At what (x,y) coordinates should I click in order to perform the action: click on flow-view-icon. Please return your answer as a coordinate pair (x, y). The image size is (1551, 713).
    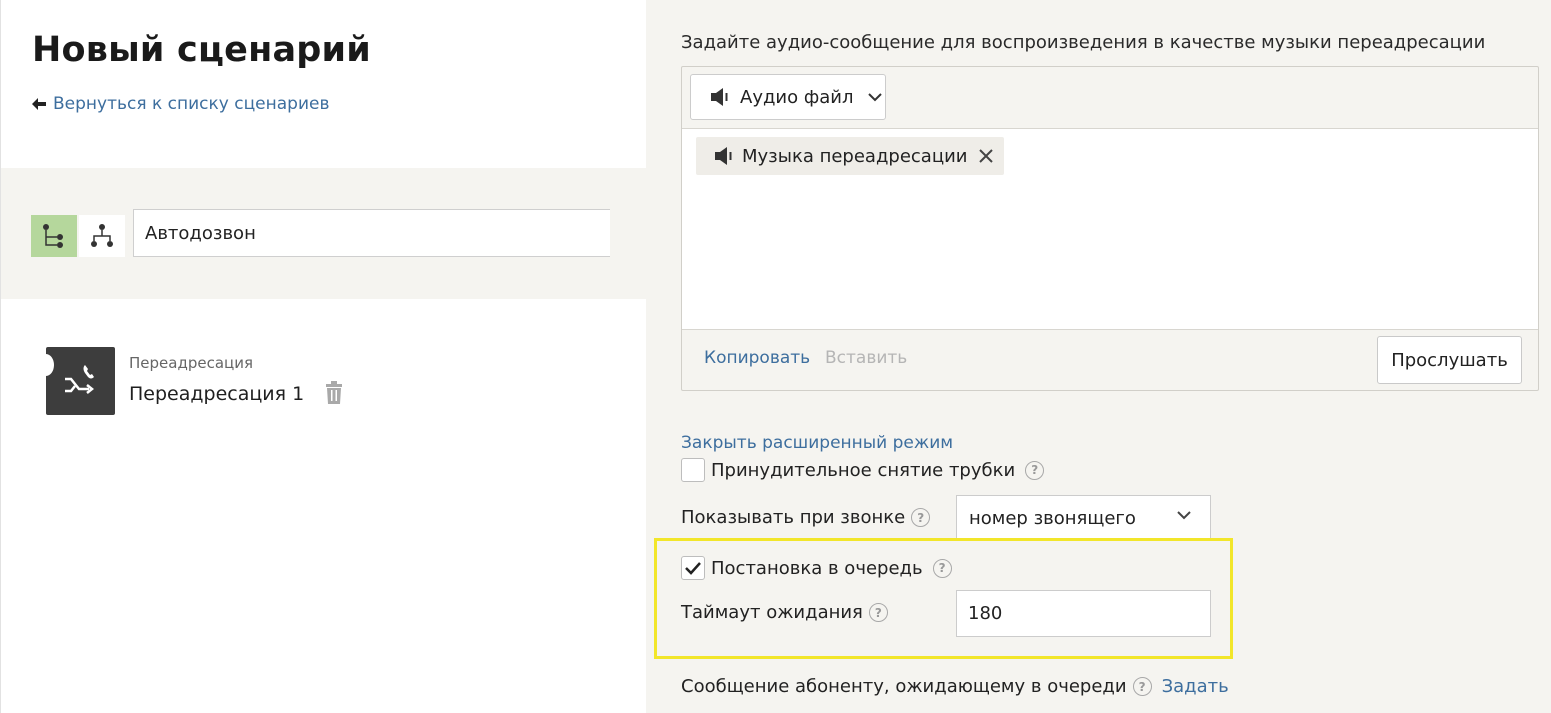
    Looking at the image, I should click on (102, 235).